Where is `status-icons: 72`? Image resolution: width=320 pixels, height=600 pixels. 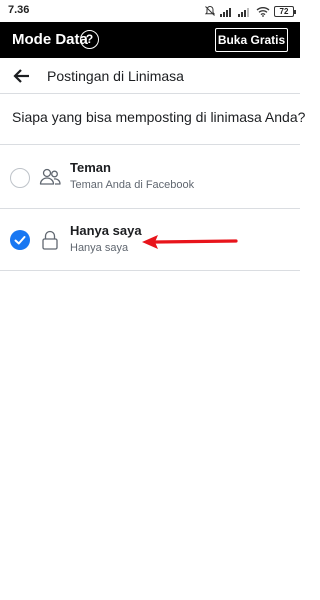 status-icons: 72 is located at coordinates (250, 11).